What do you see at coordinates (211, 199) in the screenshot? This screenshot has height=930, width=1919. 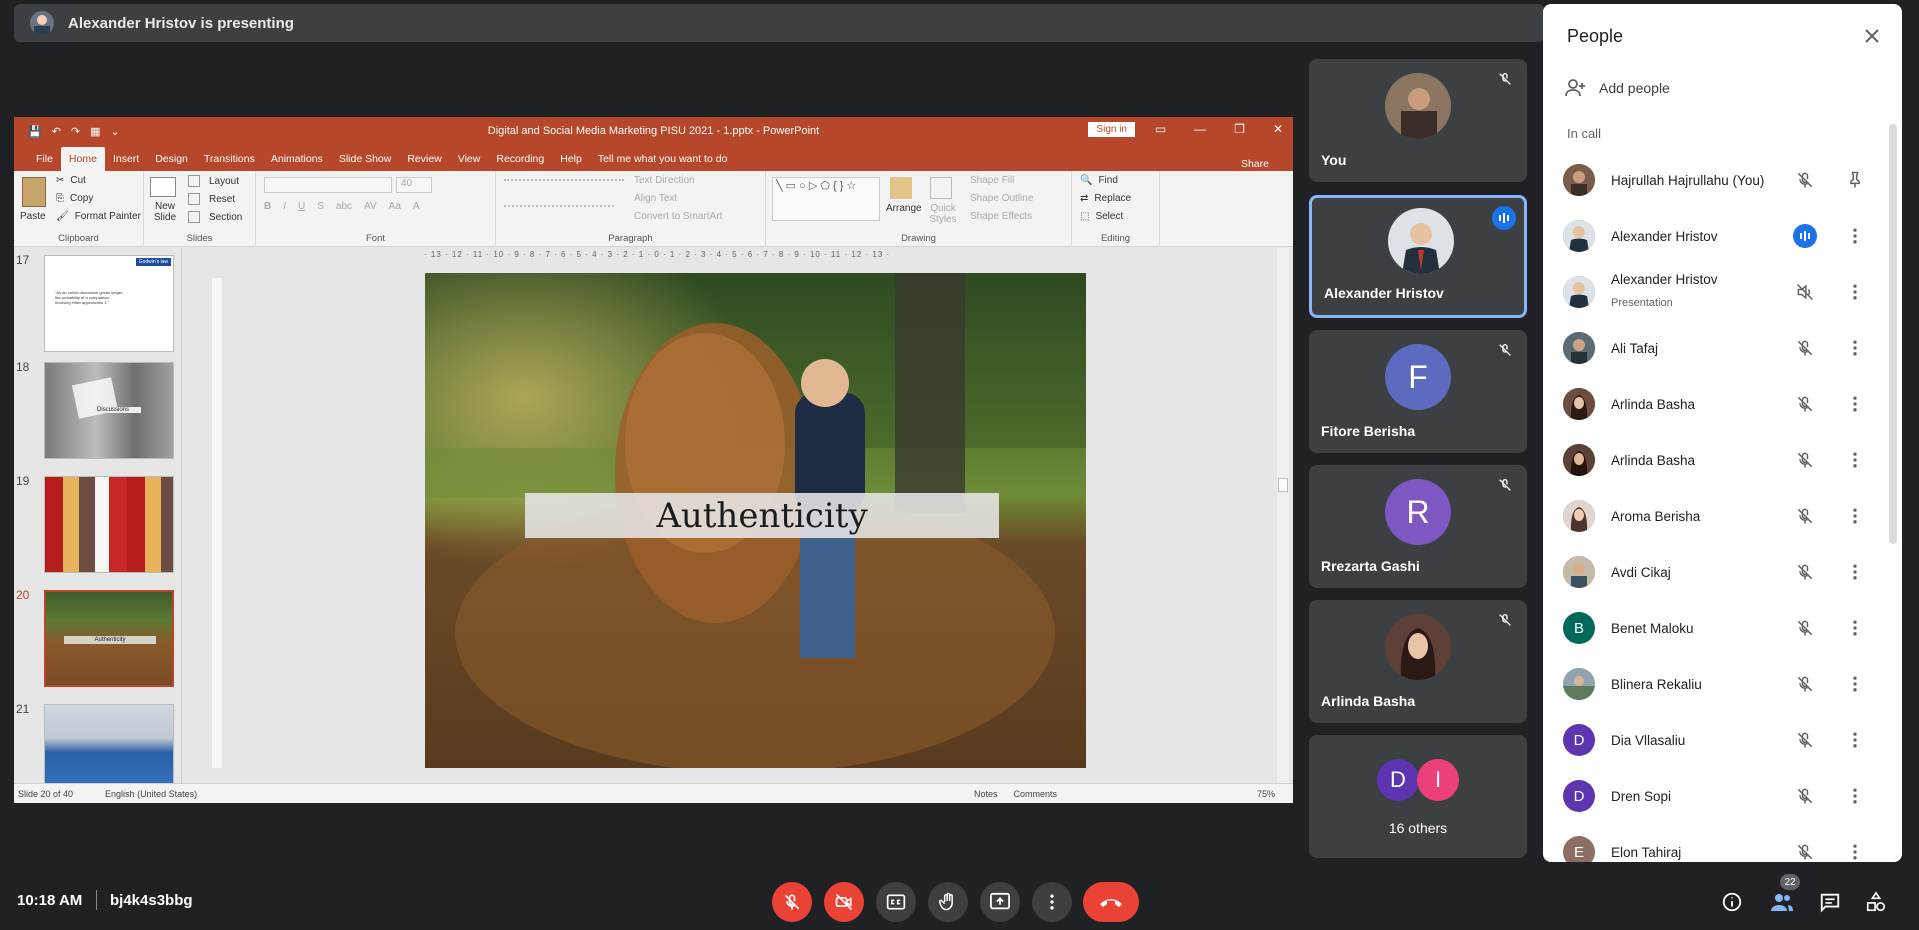 I see `reset-button: Reset` at bounding box center [211, 199].